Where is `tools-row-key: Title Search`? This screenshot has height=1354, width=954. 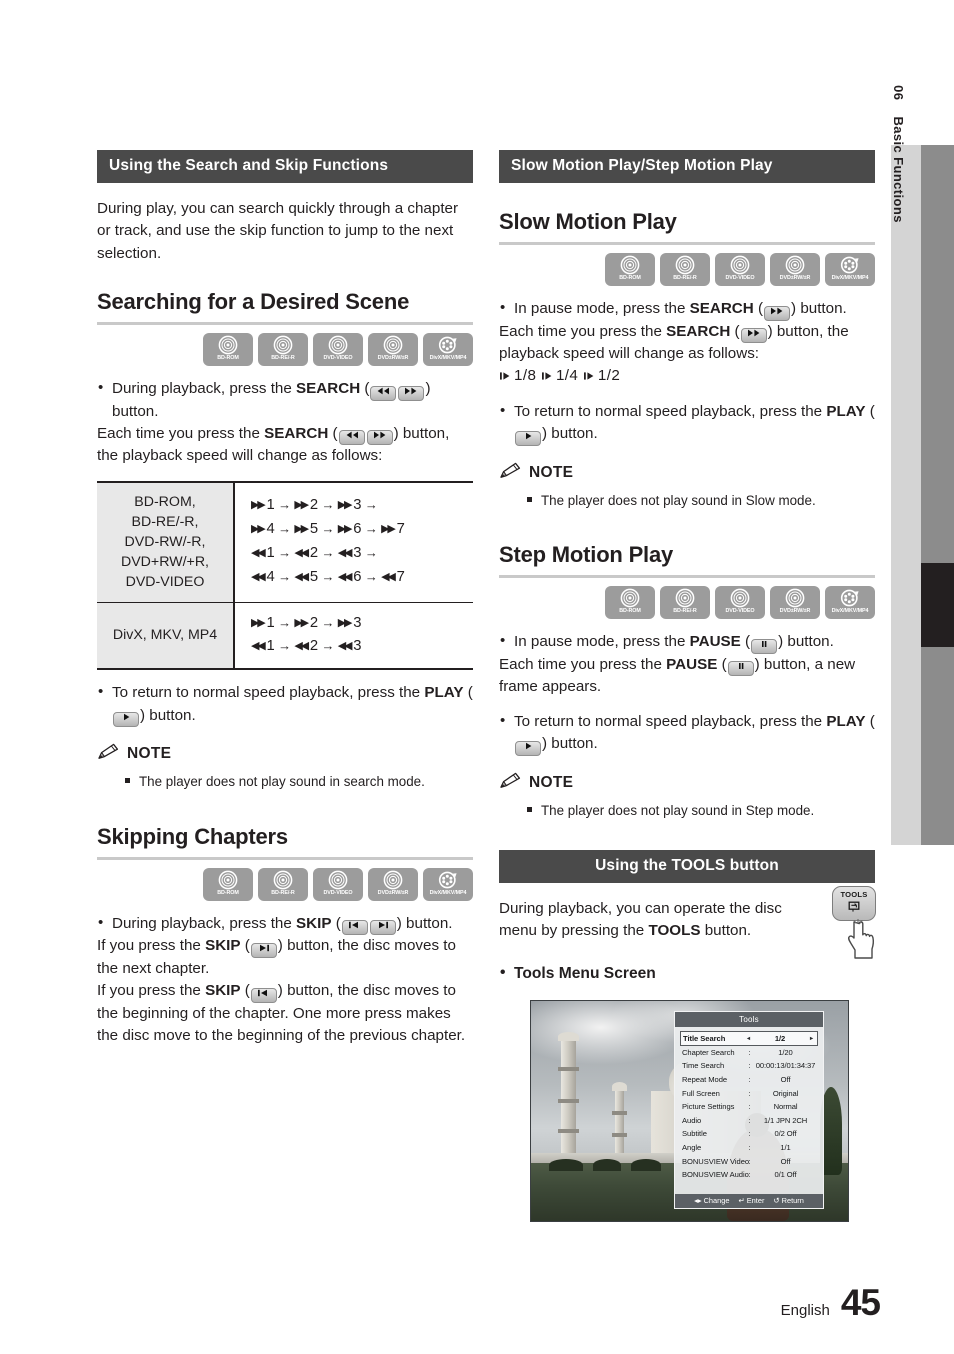 tools-row-key: Title Search is located at coordinates (704, 1038).